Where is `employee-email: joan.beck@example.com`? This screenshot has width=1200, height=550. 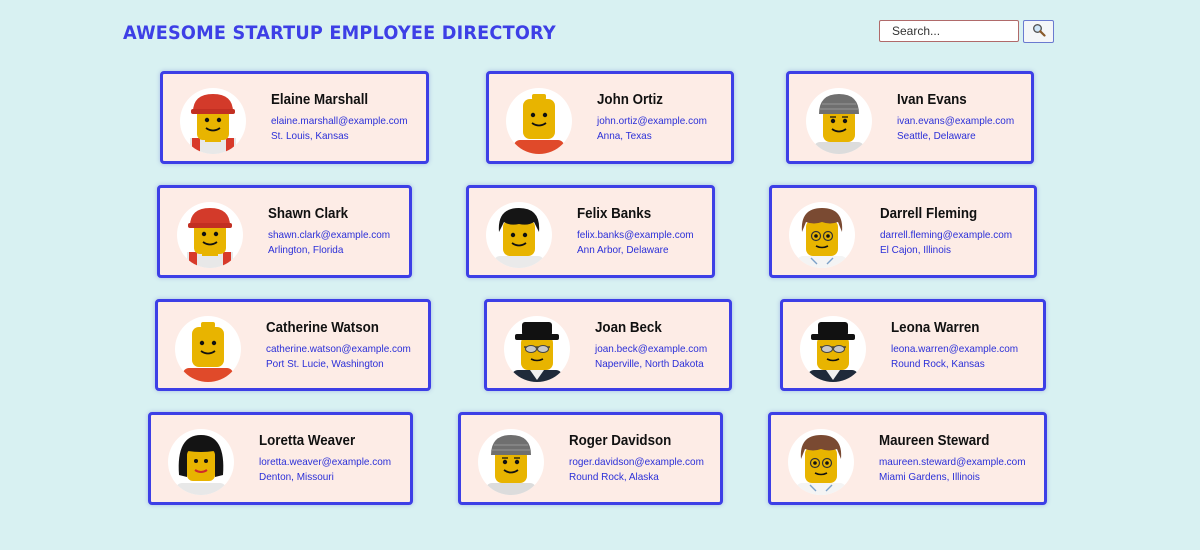
employee-email: joan.beck@example.com is located at coordinates (651, 349).